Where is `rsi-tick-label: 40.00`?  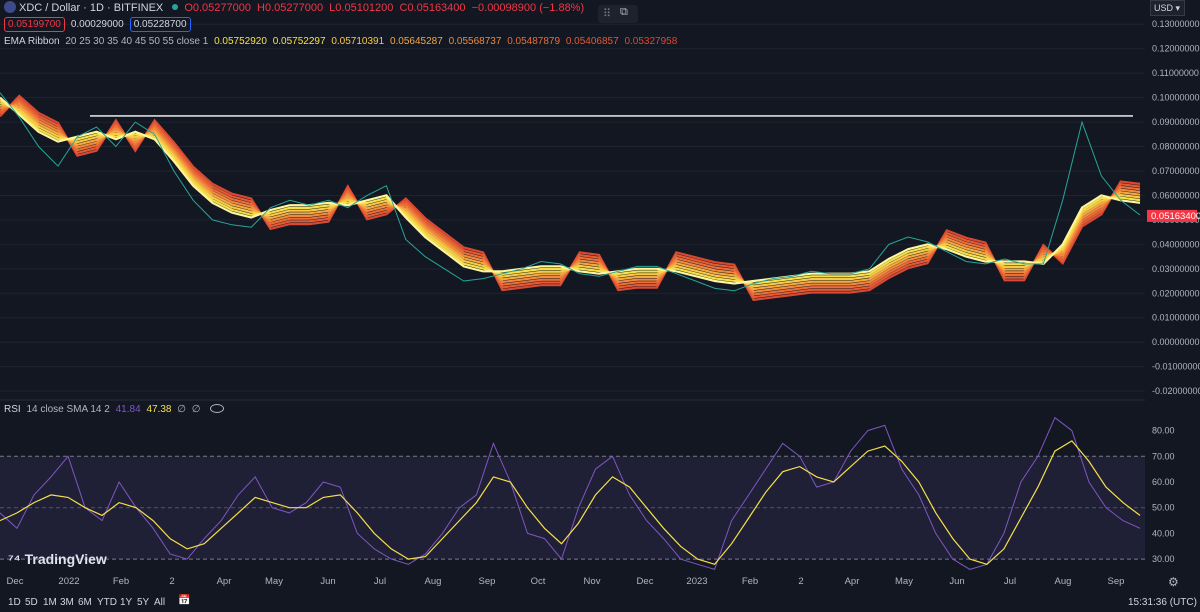
rsi-tick-label: 40.00 is located at coordinates (1163, 533).